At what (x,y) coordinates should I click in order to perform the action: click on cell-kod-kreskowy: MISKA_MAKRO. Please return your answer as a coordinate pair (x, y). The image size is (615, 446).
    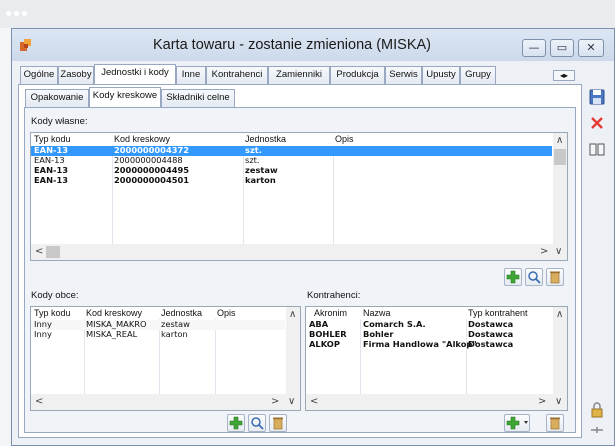
    Looking at the image, I should click on (116, 324).